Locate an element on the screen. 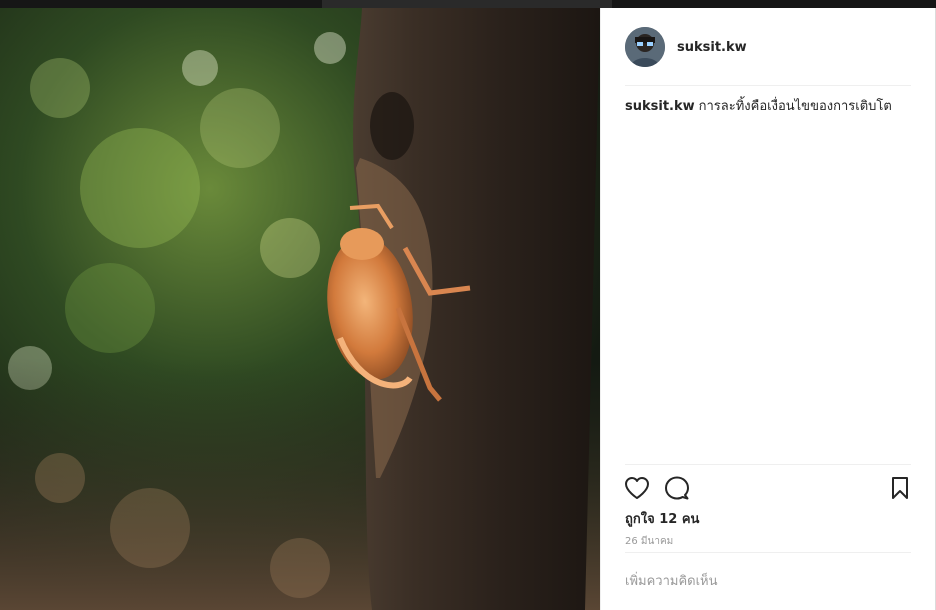 This screenshot has width=936, height=610. username-link: suksit.kw is located at coordinates (712, 47).